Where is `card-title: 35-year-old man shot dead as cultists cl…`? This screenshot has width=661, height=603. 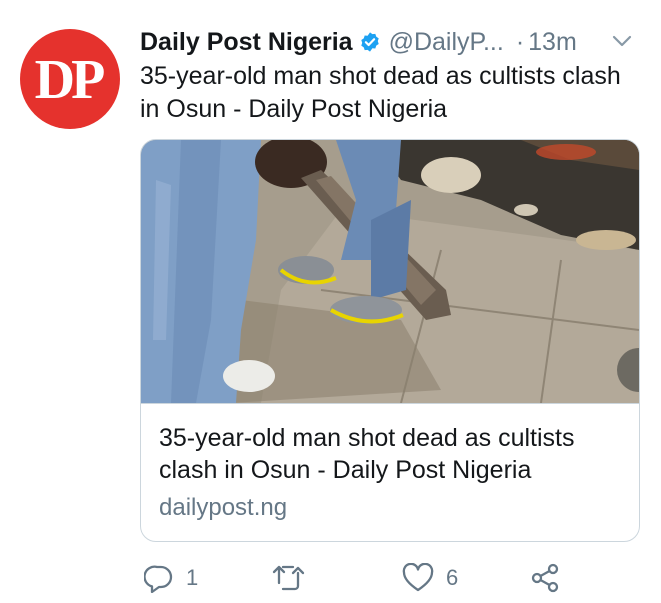
card-title: 35-year-old man shot dead as cultists cl… is located at coordinates (394, 454).